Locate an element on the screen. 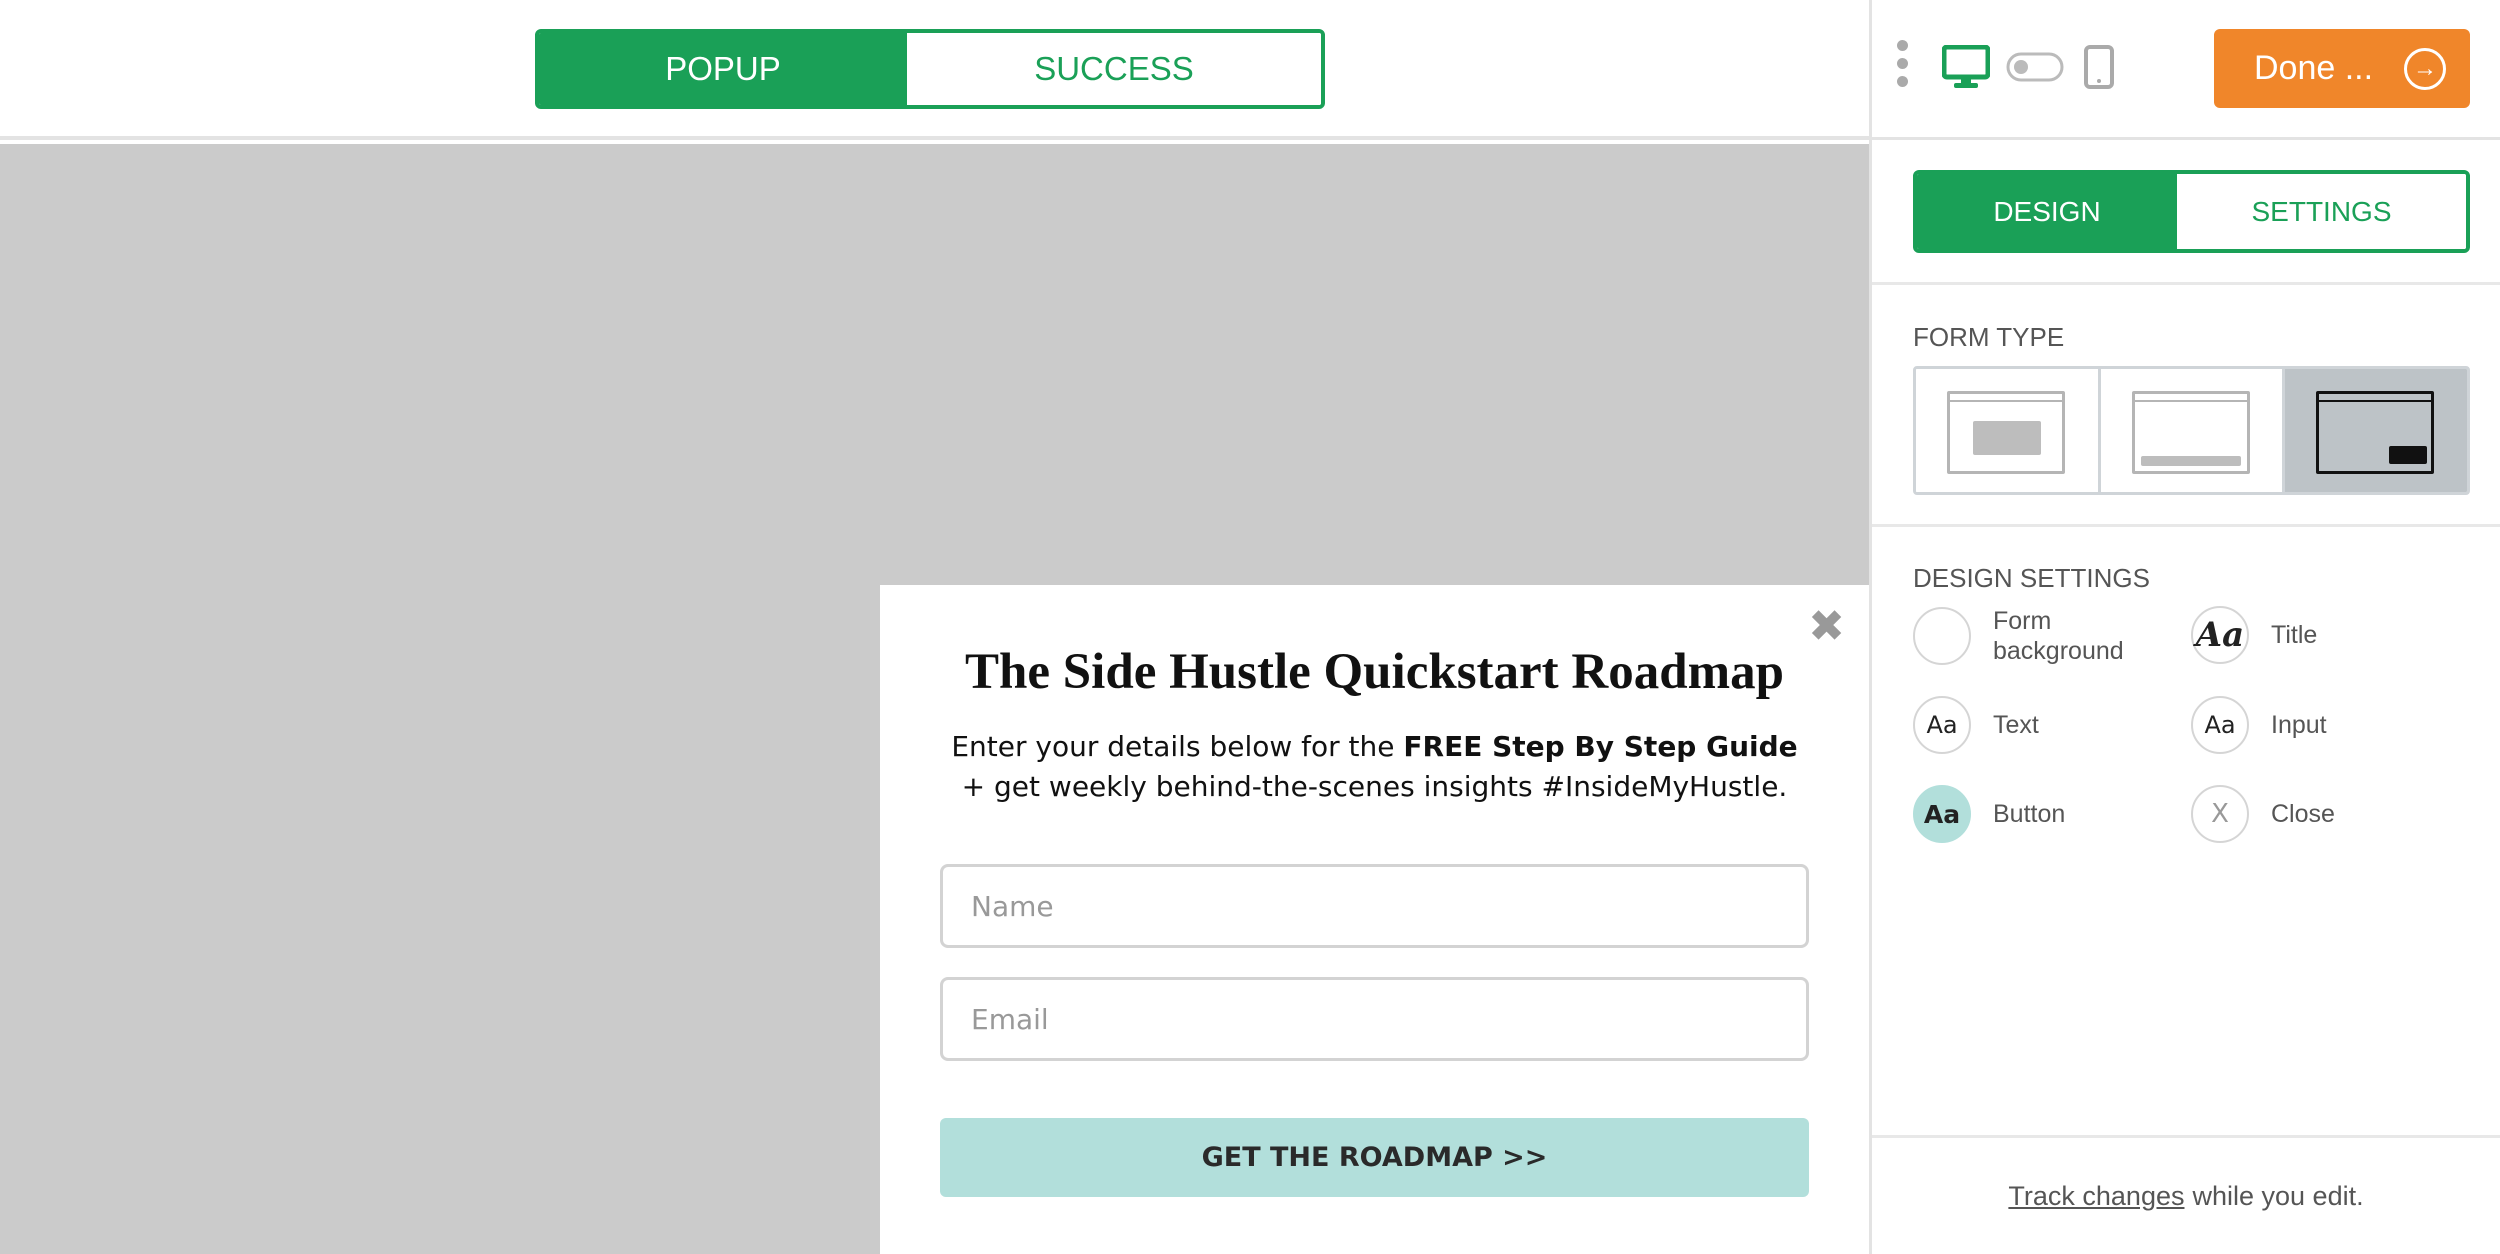 This screenshot has height=1254, width=2500. mobile-icon is located at coordinates (2099, 67).